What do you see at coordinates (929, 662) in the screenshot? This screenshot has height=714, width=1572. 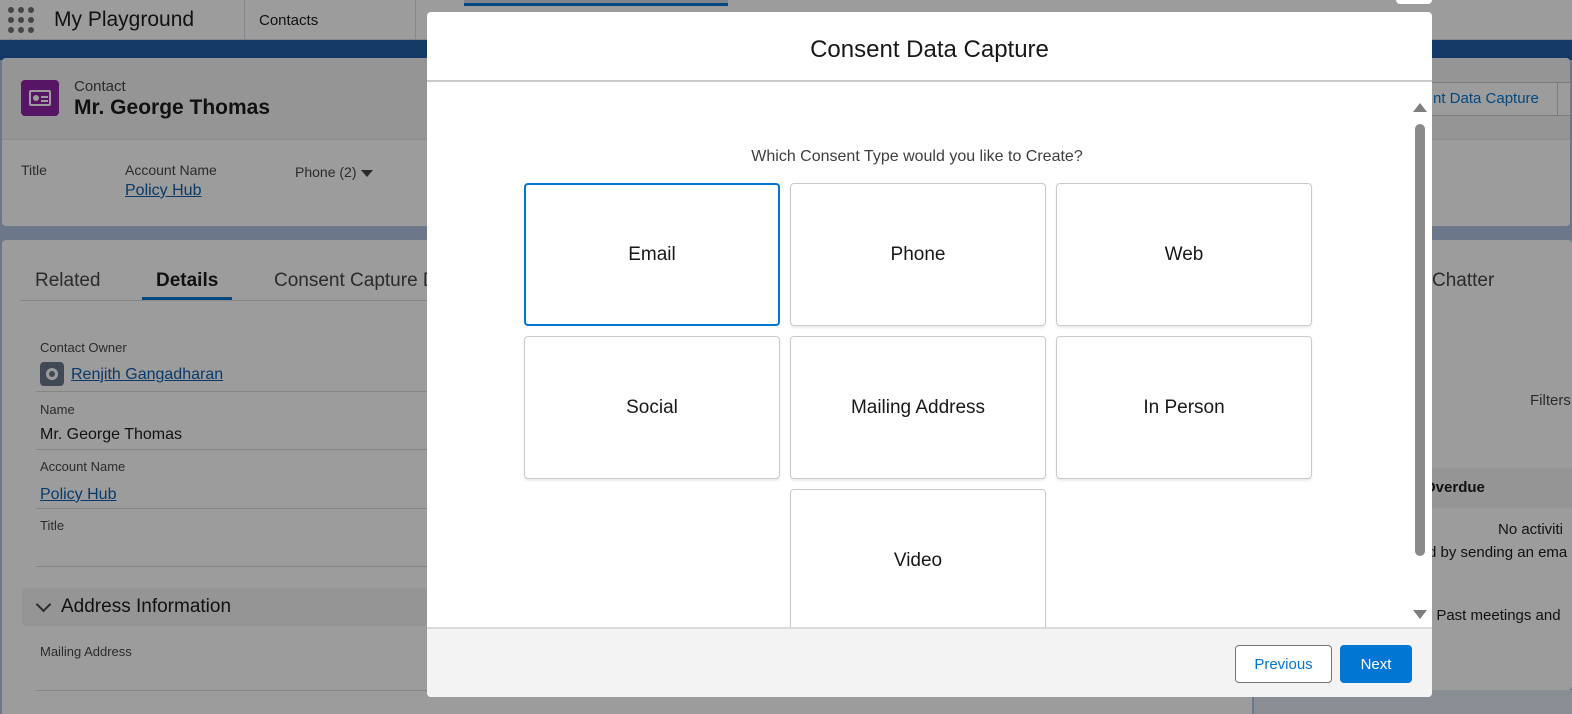 I see `modal-footer: Previous Next` at bounding box center [929, 662].